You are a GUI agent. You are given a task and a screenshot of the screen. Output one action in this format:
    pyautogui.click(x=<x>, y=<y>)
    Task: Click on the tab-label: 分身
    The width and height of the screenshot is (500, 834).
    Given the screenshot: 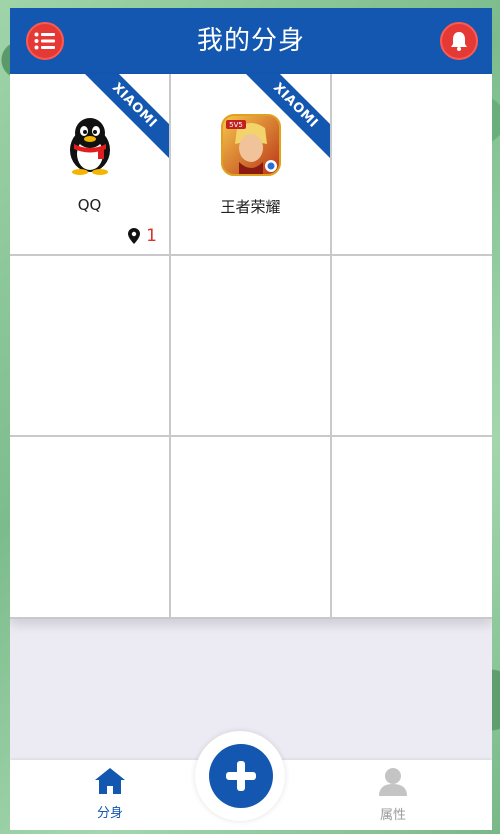 What is the action you would take?
    pyautogui.click(x=109, y=813)
    